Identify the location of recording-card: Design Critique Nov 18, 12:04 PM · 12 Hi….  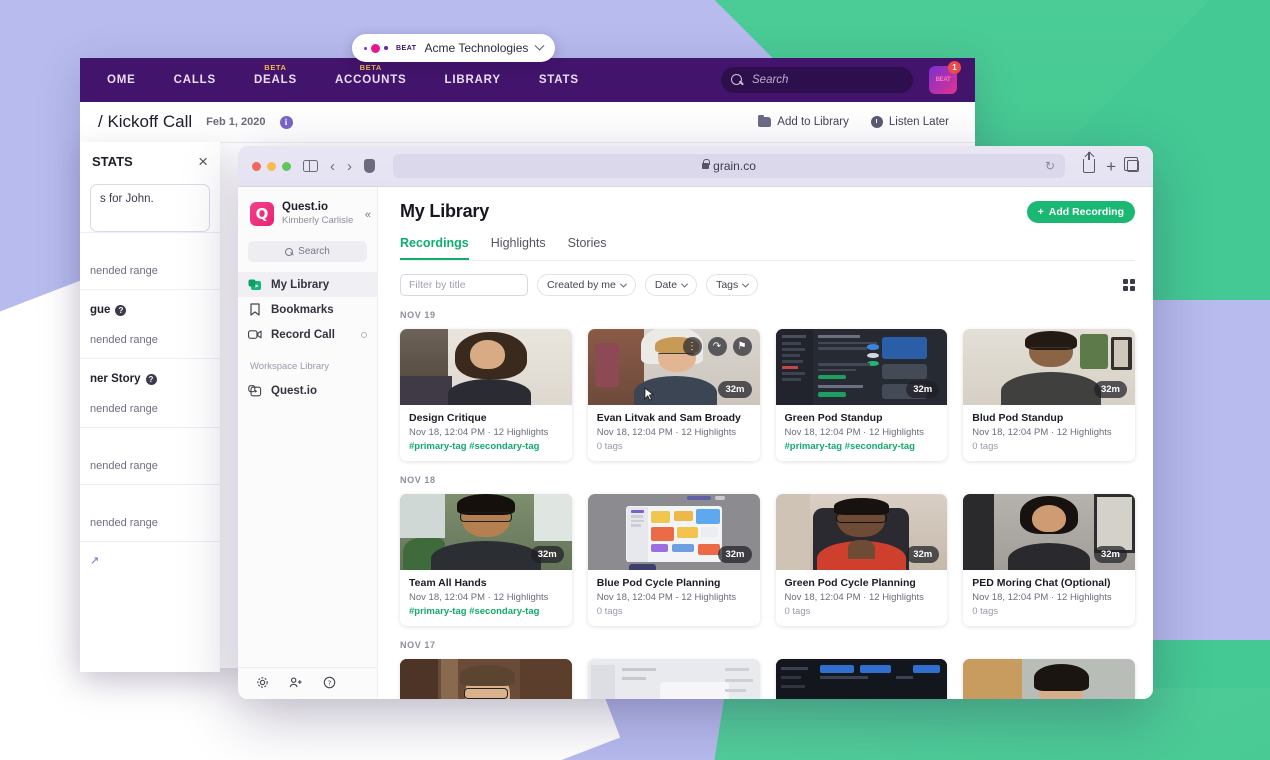
(486, 395).